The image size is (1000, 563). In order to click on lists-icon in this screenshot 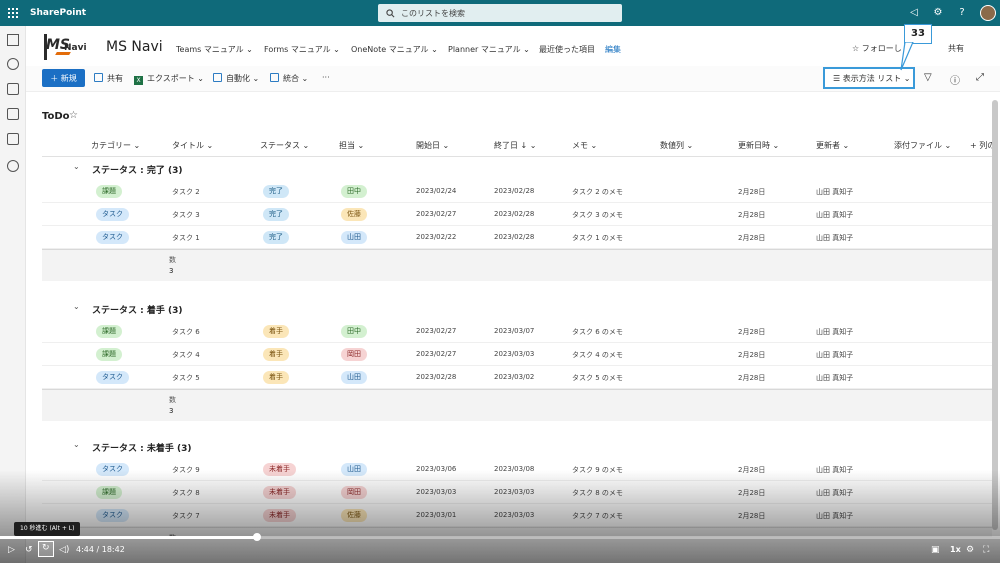, I will do `click(13, 139)`.